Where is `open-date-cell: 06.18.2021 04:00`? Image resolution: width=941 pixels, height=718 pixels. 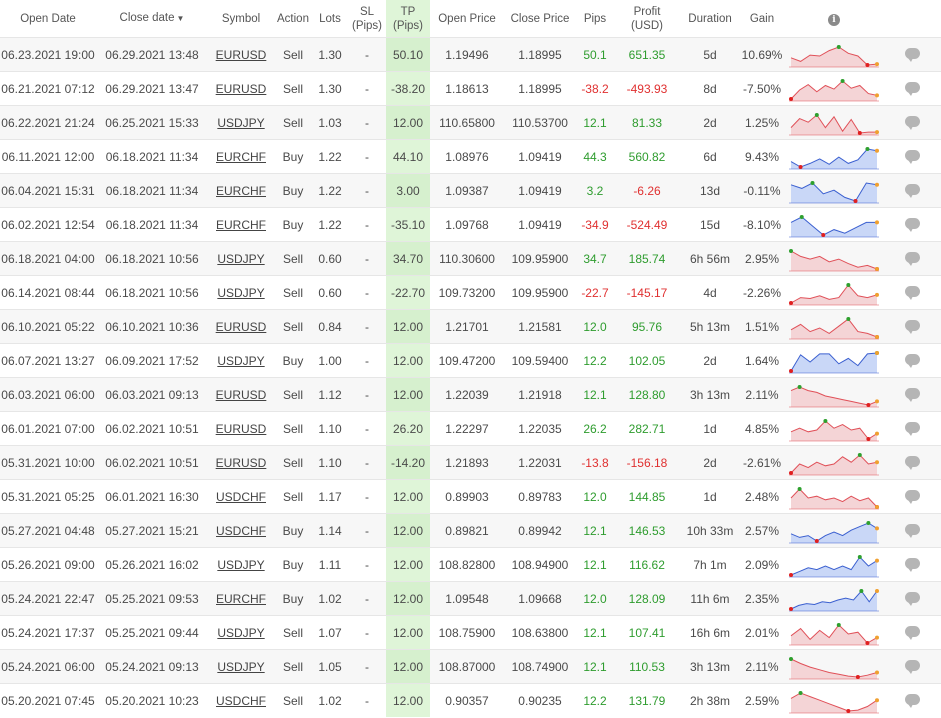
open-date-cell: 06.18.2021 04:00 is located at coordinates (48, 258).